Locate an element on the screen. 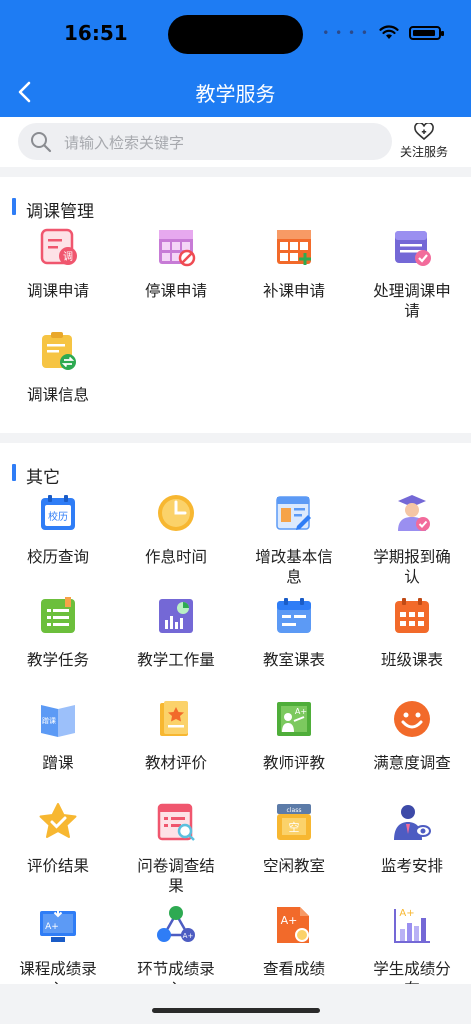 The image size is (471, 1024). search-placeholder: 请输入检索关键字 is located at coordinates (124, 143).